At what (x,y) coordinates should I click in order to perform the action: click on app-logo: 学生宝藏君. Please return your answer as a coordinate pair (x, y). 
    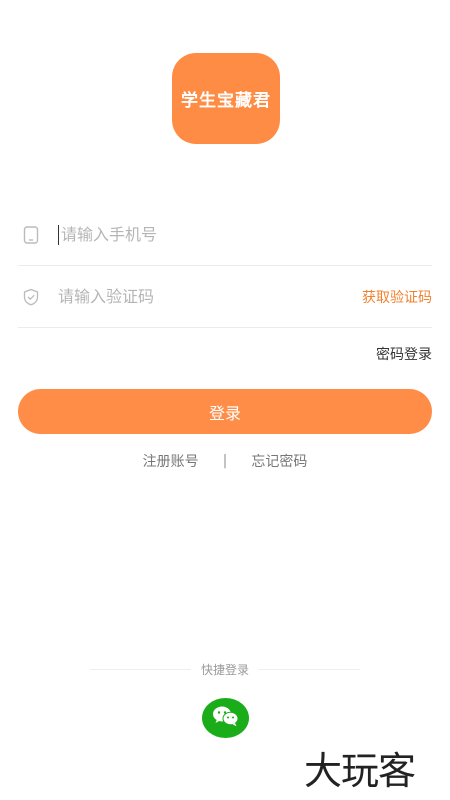
    Looking at the image, I should click on (226, 98).